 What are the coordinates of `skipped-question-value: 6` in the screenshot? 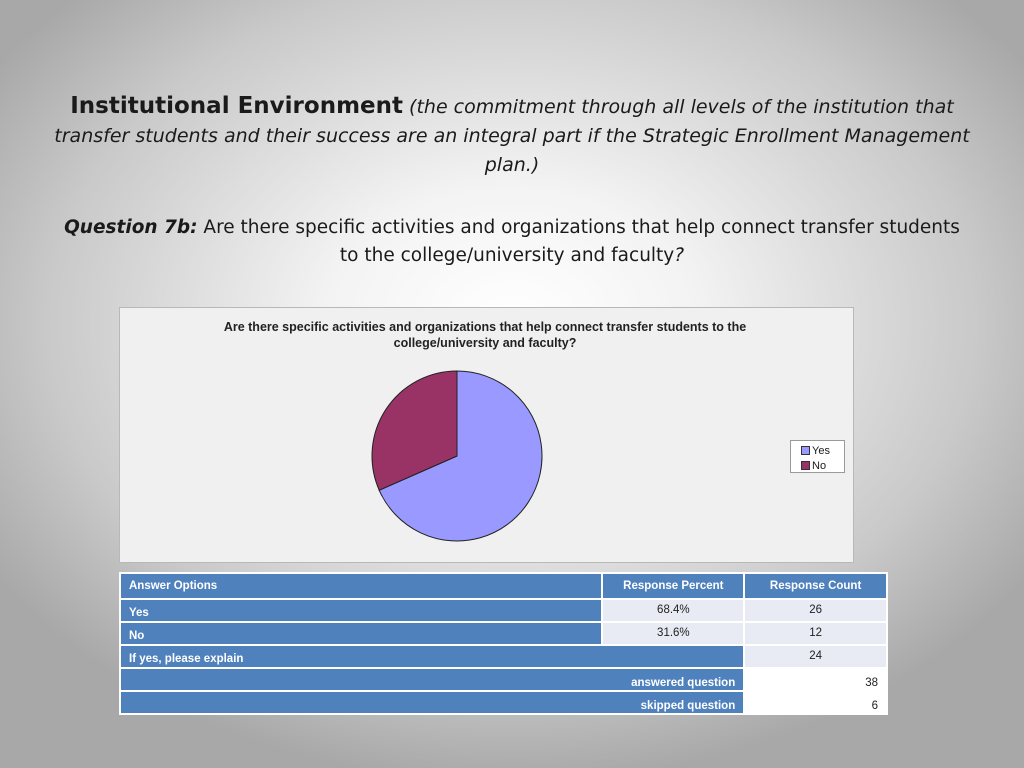 It's located at (815, 702).